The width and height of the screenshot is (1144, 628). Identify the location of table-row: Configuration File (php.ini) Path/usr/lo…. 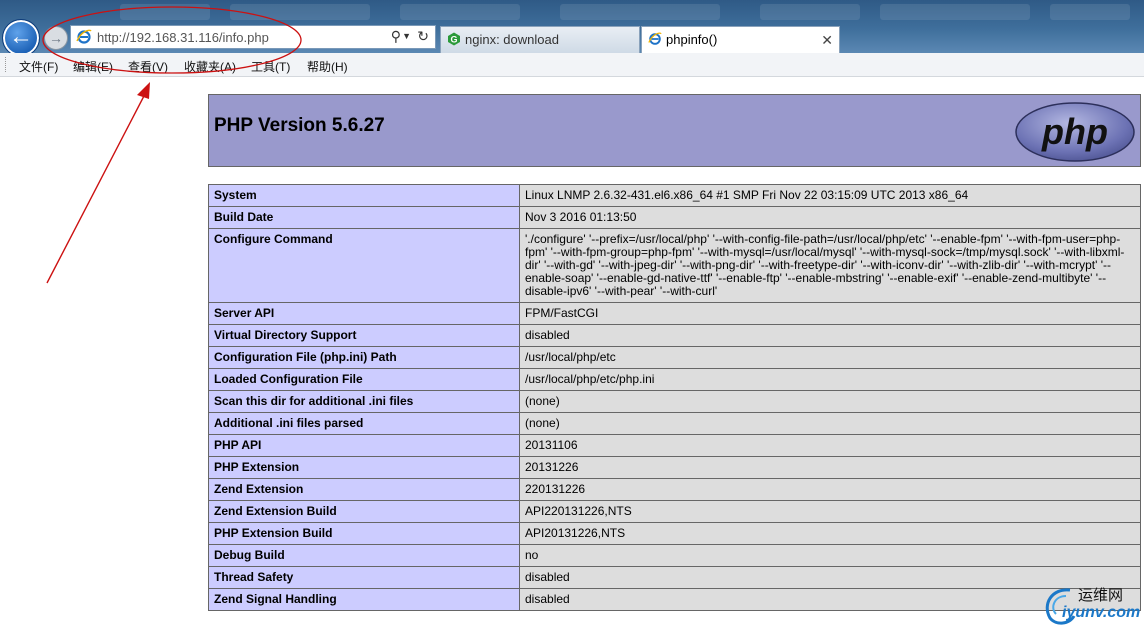
(674, 357).